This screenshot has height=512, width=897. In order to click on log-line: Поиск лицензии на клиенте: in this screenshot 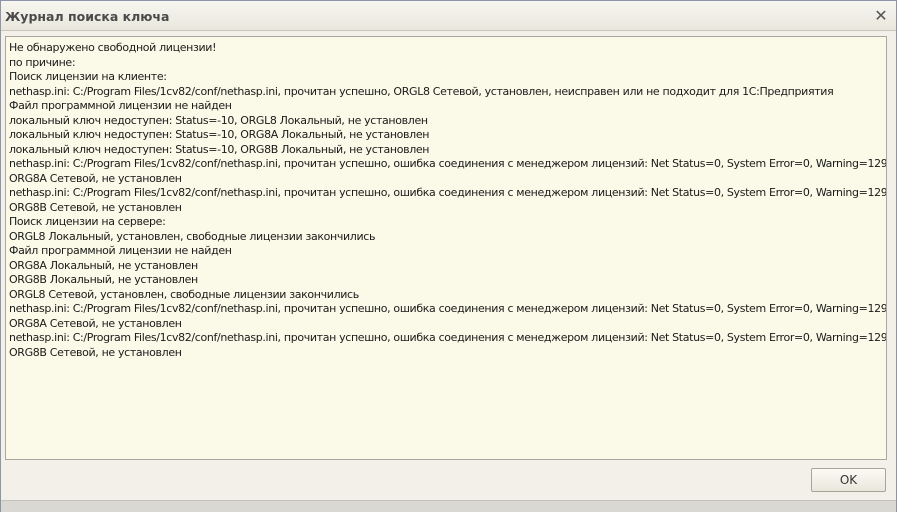, I will do `click(88, 76)`.